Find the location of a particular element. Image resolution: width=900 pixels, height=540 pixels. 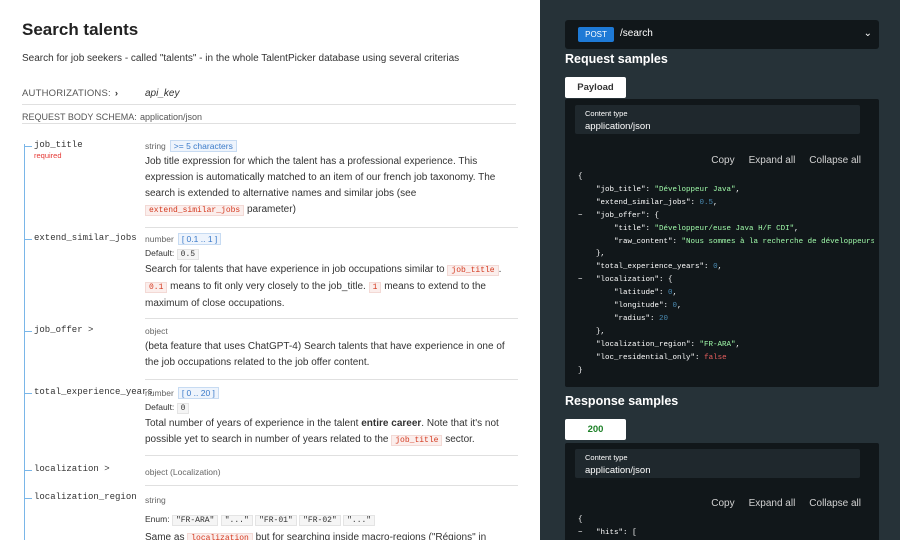

endpoint-path: /search is located at coordinates (636, 33).